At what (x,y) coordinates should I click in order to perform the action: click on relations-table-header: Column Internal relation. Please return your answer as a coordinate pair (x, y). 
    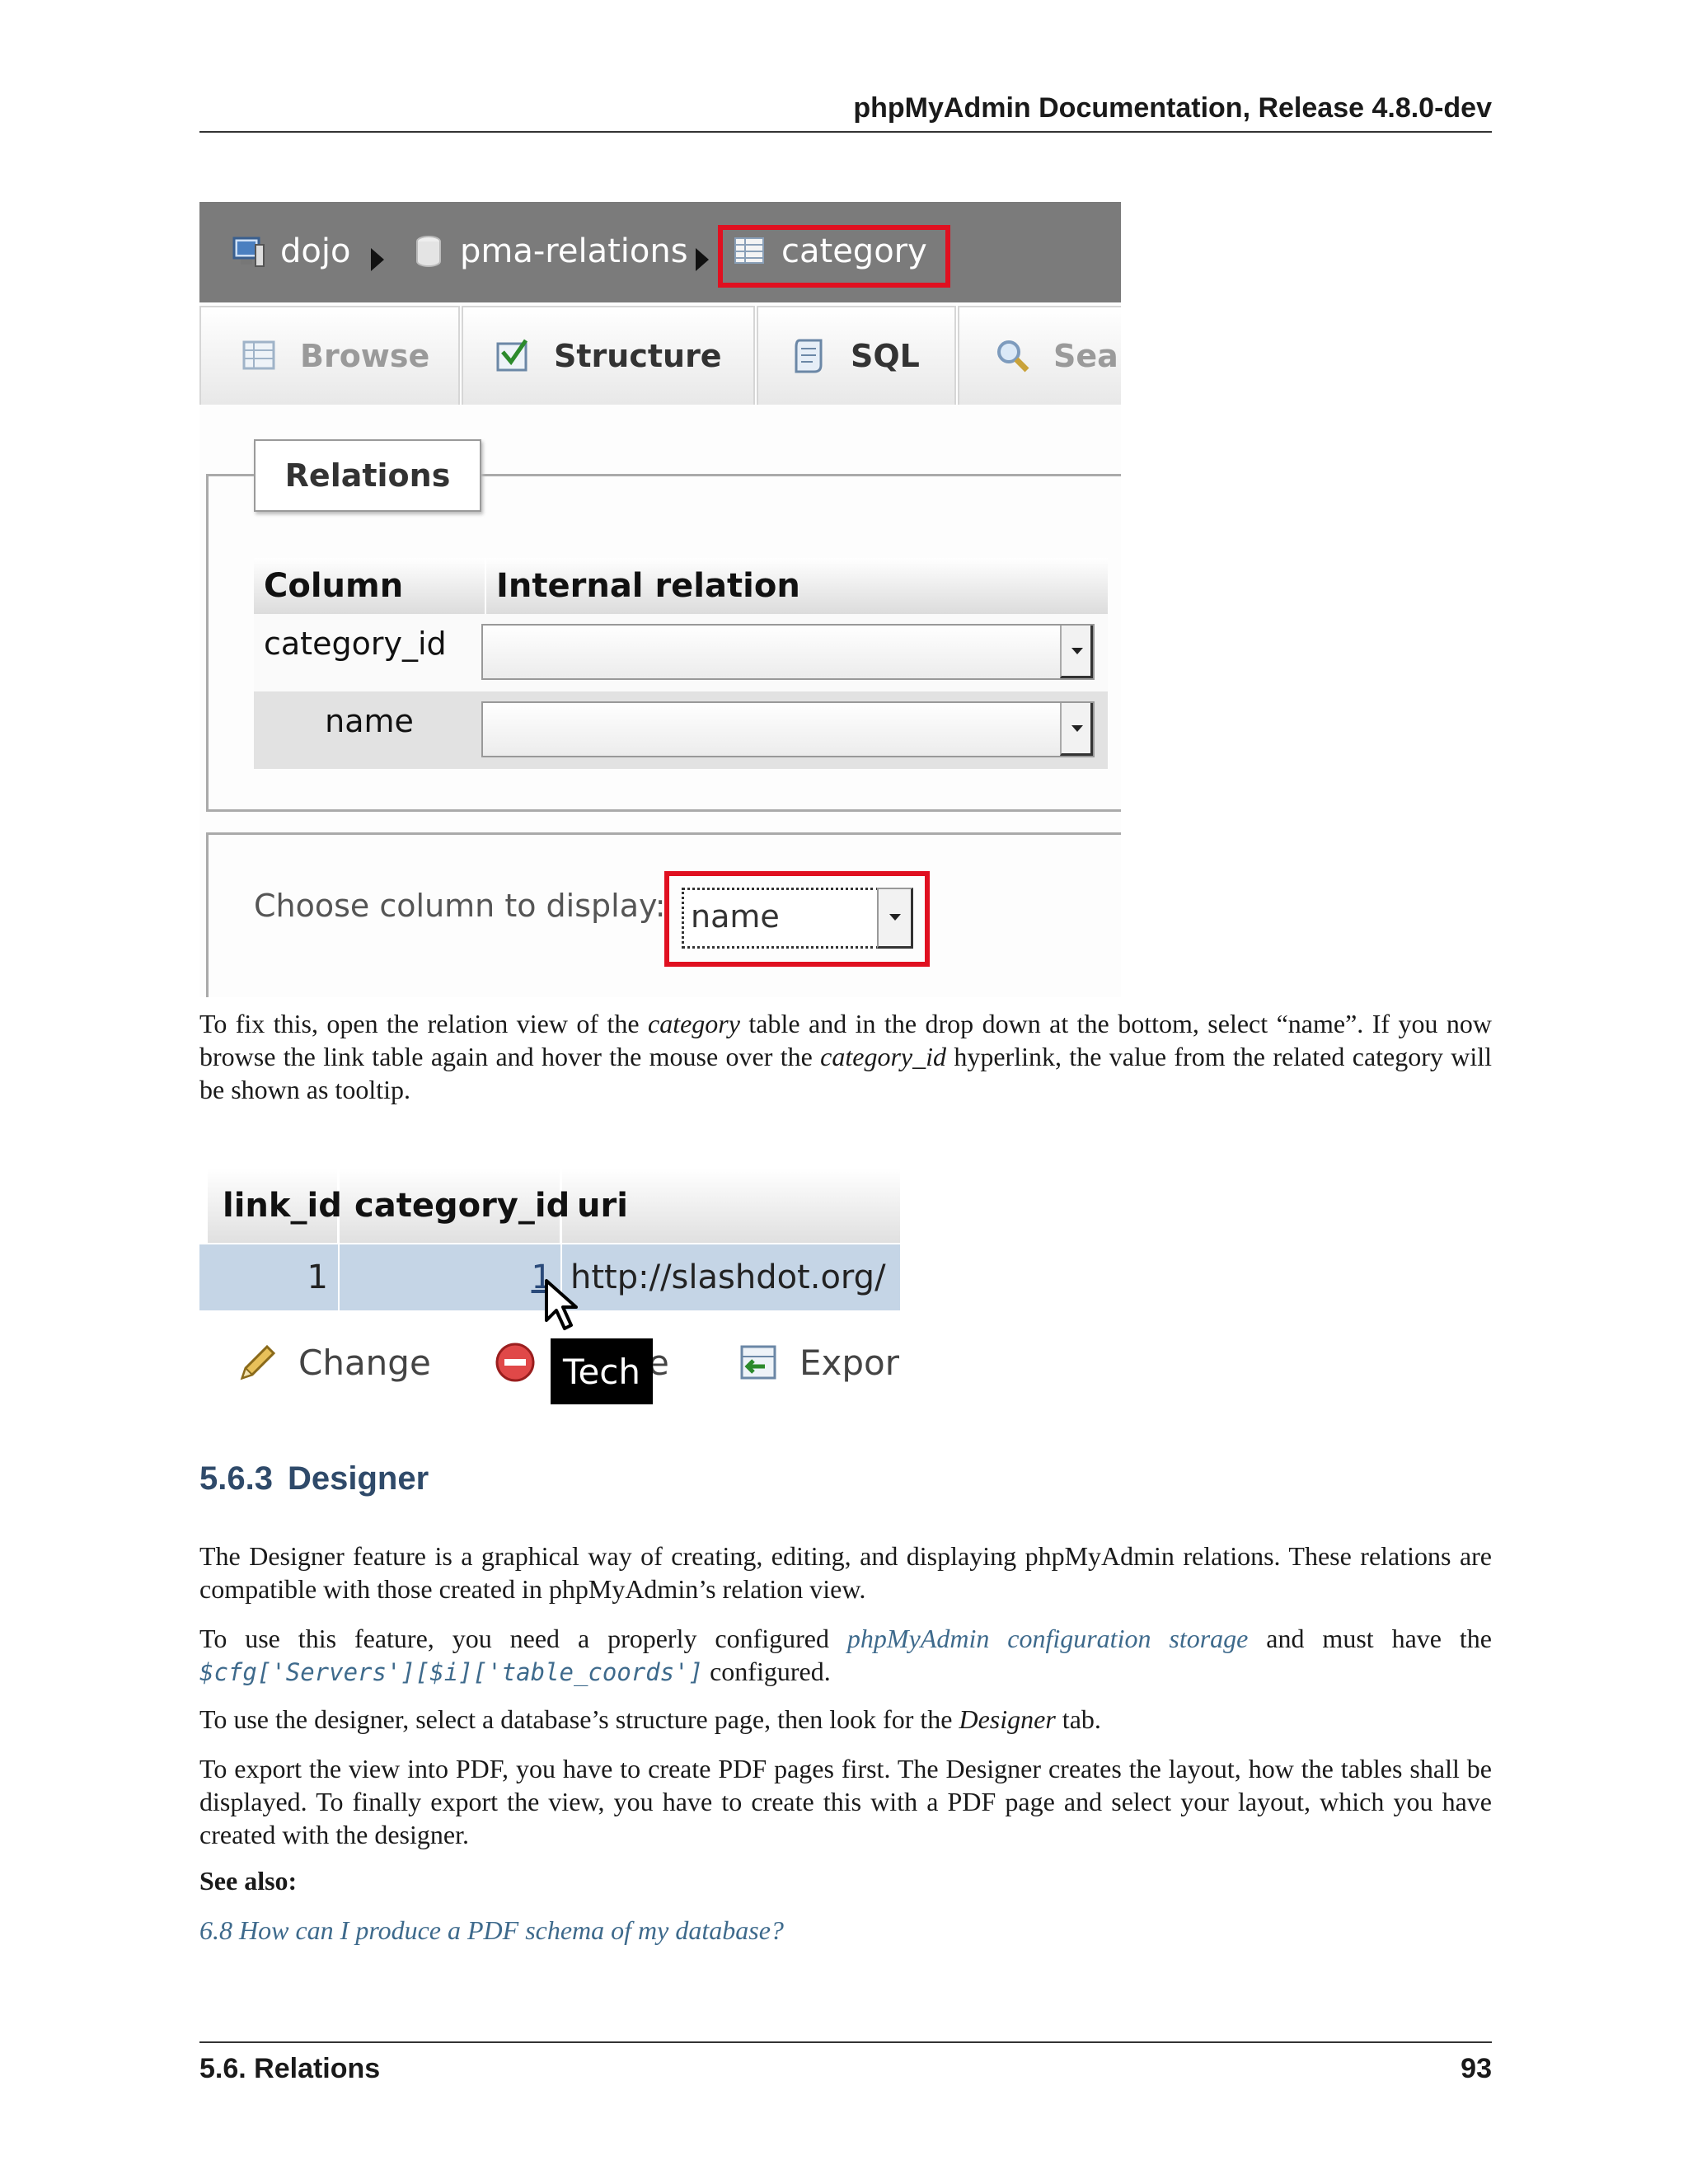
    Looking at the image, I should click on (681, 586).